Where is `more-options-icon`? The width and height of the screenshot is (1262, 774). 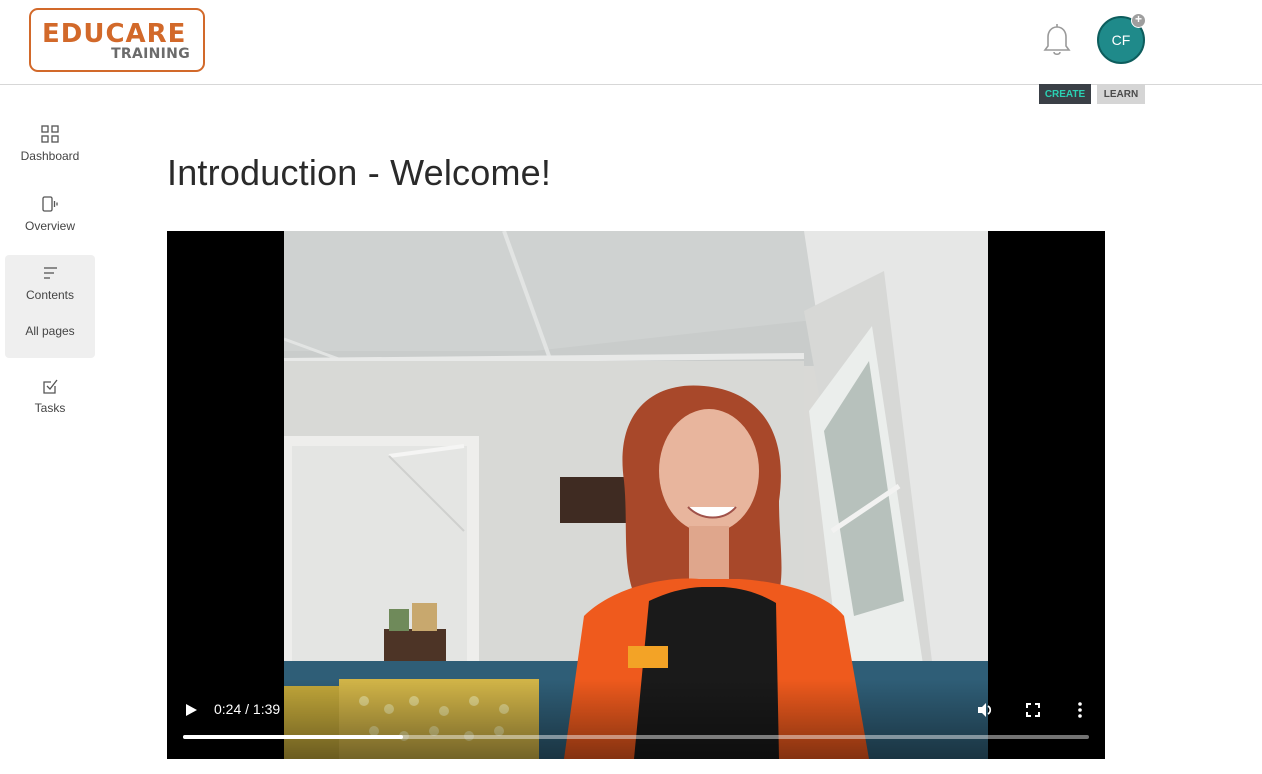 more-options-icon is located at coordinates (1080, 710).